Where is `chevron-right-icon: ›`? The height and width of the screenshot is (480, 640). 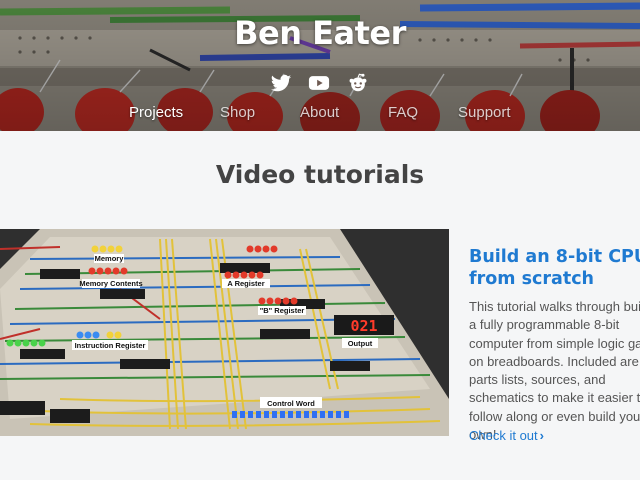
chevron-right-icon: › is located at coordinates (541, 435).